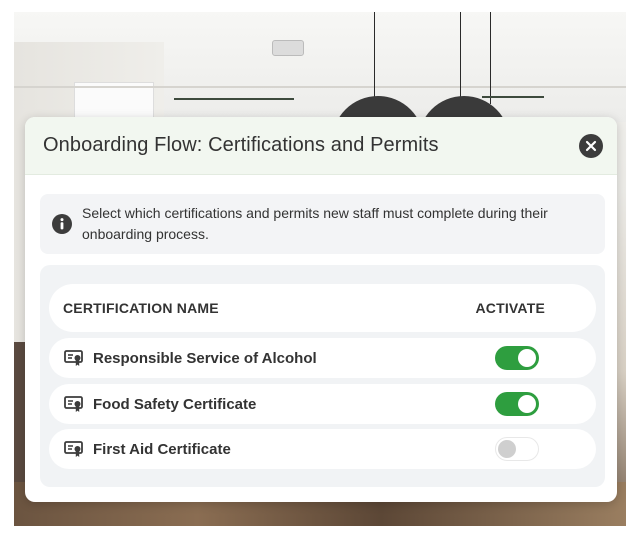 The width and height of the screenshot is (640, 538). Describe the element at coordinates (162, 449) in the screenshot. I see `certification-name: First Aid Certificate` at that location.